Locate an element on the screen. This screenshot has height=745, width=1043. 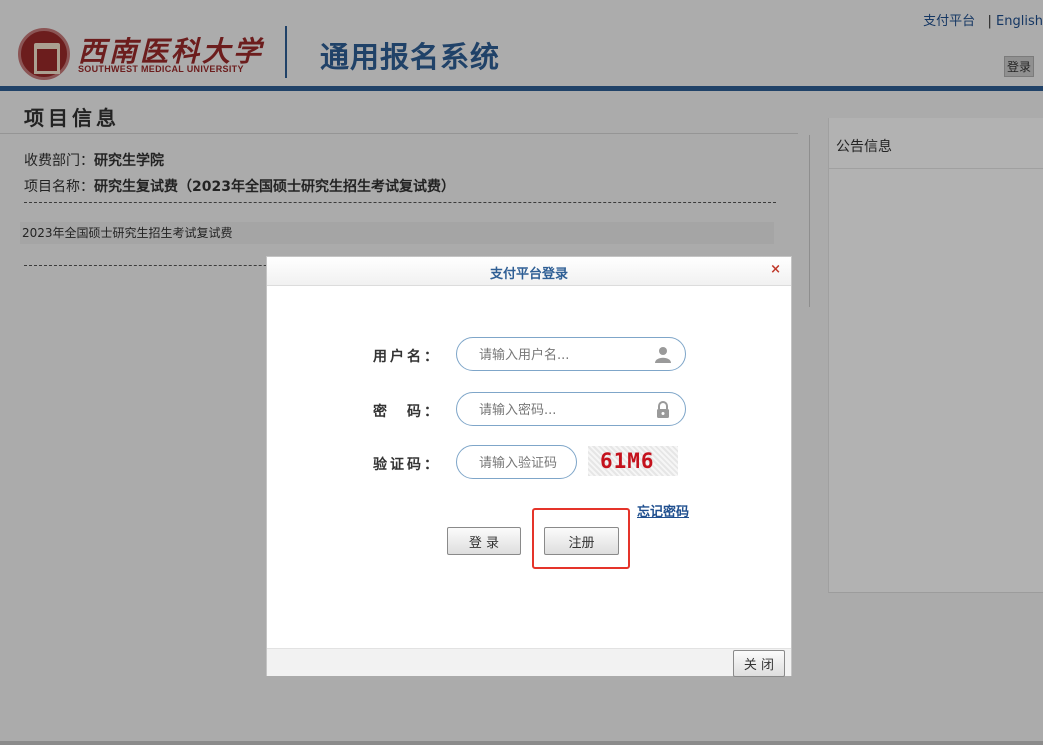
login-button: 登 录 is located at coordinates (484, 541).